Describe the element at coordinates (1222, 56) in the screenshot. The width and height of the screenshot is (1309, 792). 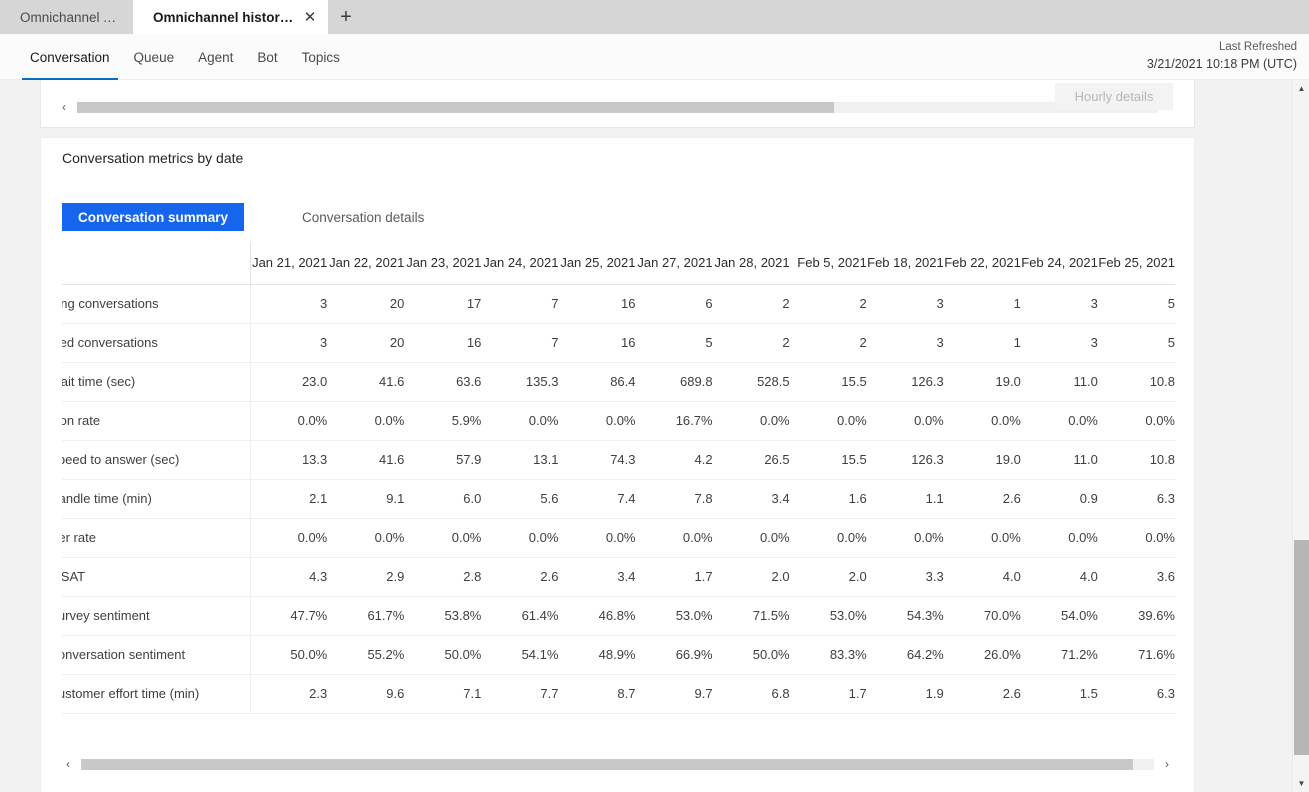
I see `last-refreshed: Last Refreshed 3/21/2021 10:18 PM (UTC)` at that location.